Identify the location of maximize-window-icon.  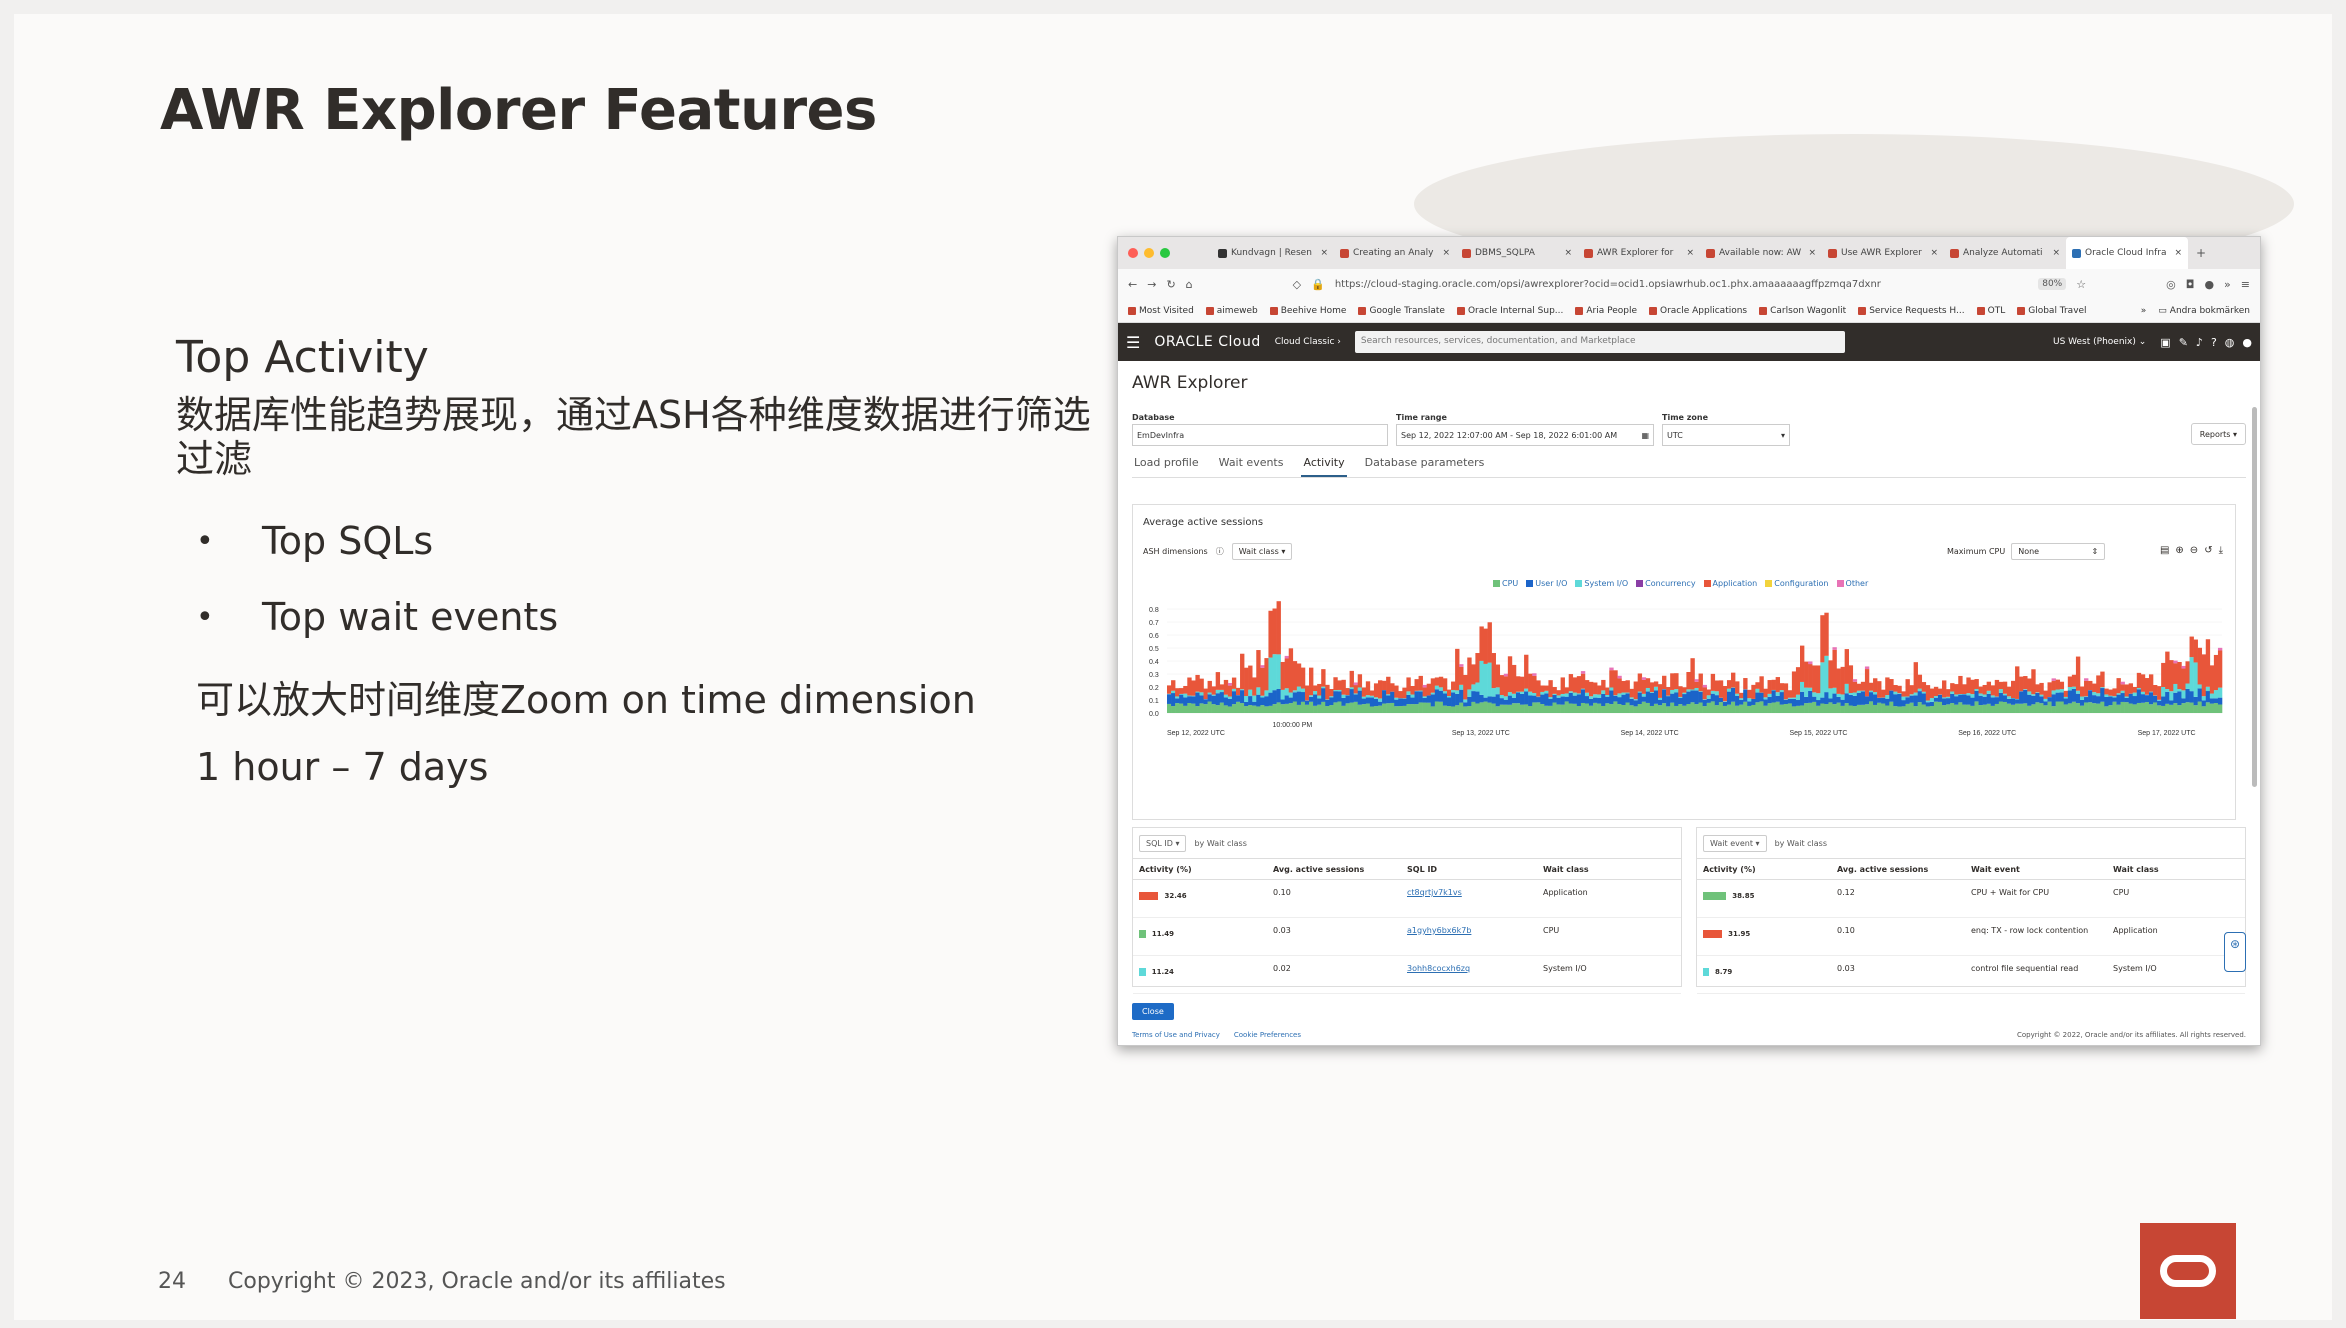
(1165, 253).